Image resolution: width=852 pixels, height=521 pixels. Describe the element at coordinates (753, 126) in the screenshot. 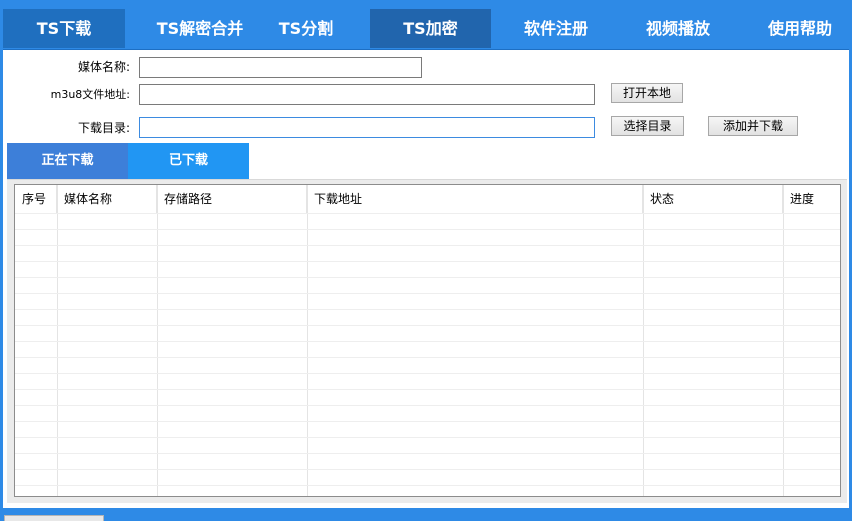

I see `add-and-download-button: 添加并下载` at that location.